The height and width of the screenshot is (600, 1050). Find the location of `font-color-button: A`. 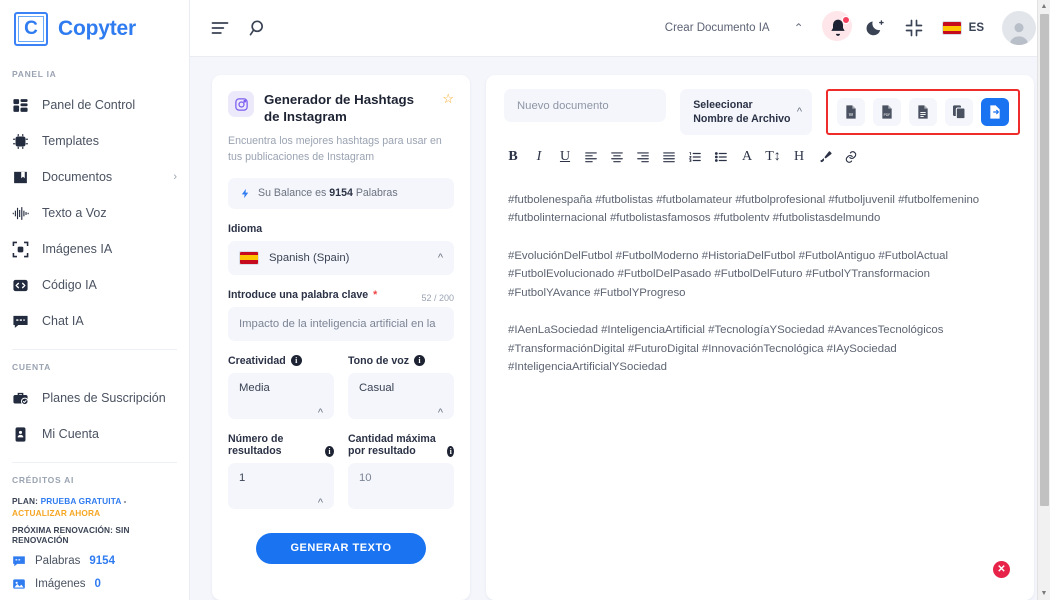

font-color-button: A is located at coordinates (747, 157).